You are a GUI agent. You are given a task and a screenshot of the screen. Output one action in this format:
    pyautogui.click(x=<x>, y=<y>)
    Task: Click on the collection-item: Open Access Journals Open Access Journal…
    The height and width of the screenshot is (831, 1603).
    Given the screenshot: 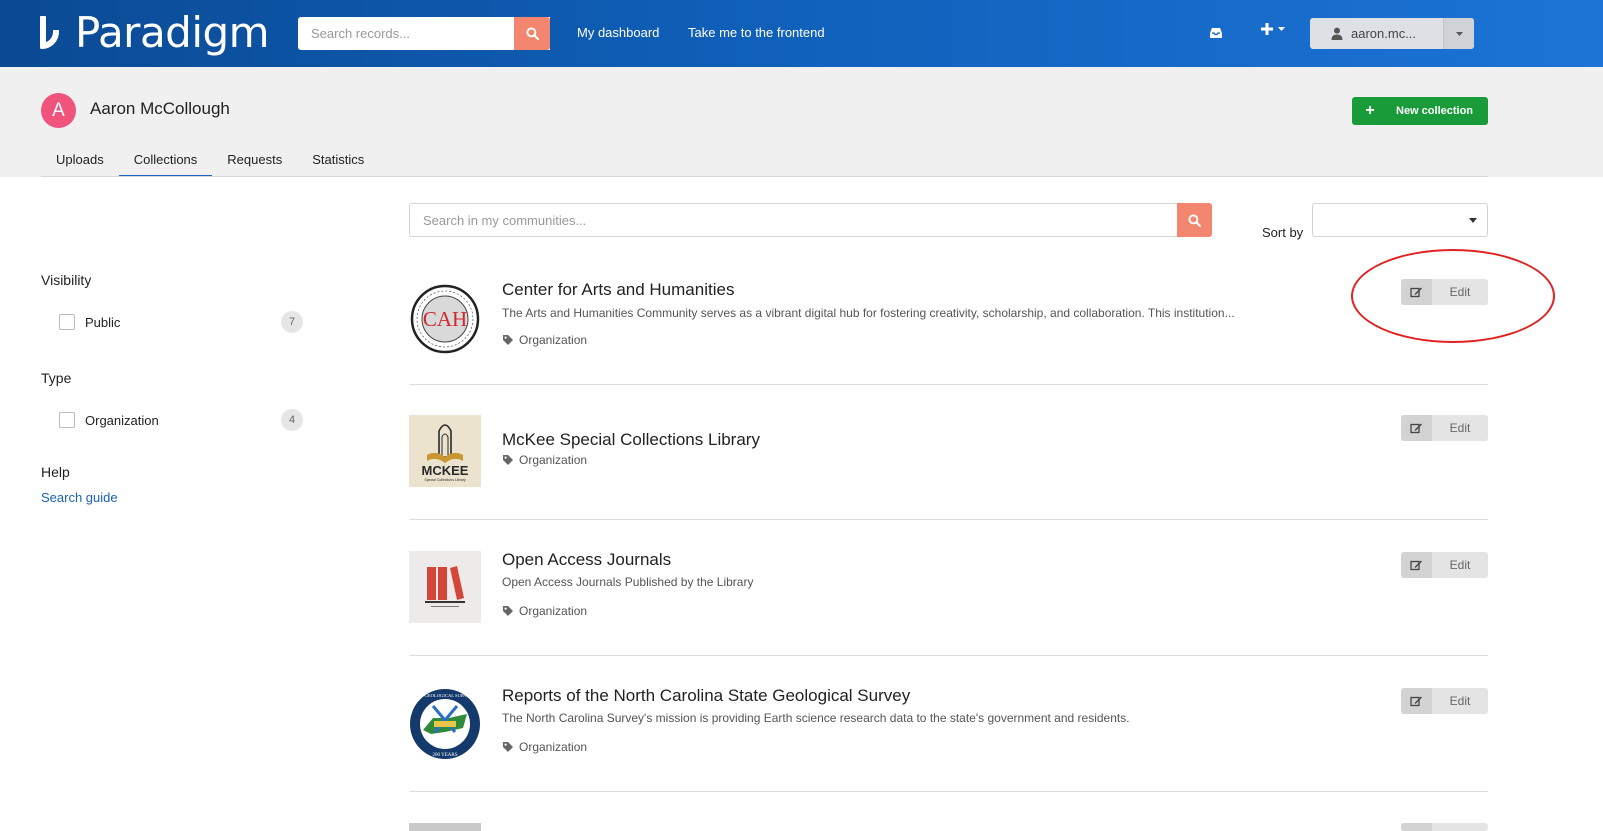 What is the action you would take?
    pyautogui.click(x=948, y=603)
    